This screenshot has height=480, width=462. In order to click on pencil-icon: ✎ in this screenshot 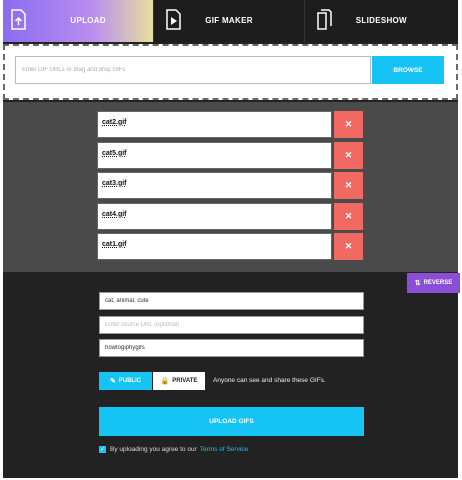, I will do `click(112, 381)`.